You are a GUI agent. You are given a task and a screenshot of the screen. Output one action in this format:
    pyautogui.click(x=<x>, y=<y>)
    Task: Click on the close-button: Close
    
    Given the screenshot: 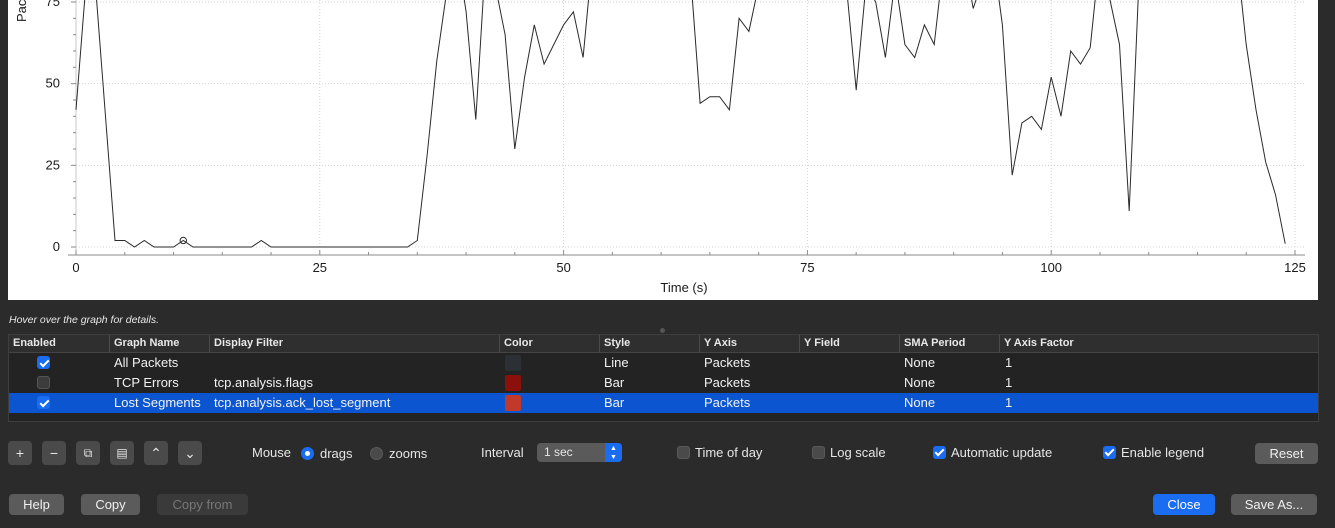 What is the action you would take?
    pyautogui.click(x=1184, y=504)
    